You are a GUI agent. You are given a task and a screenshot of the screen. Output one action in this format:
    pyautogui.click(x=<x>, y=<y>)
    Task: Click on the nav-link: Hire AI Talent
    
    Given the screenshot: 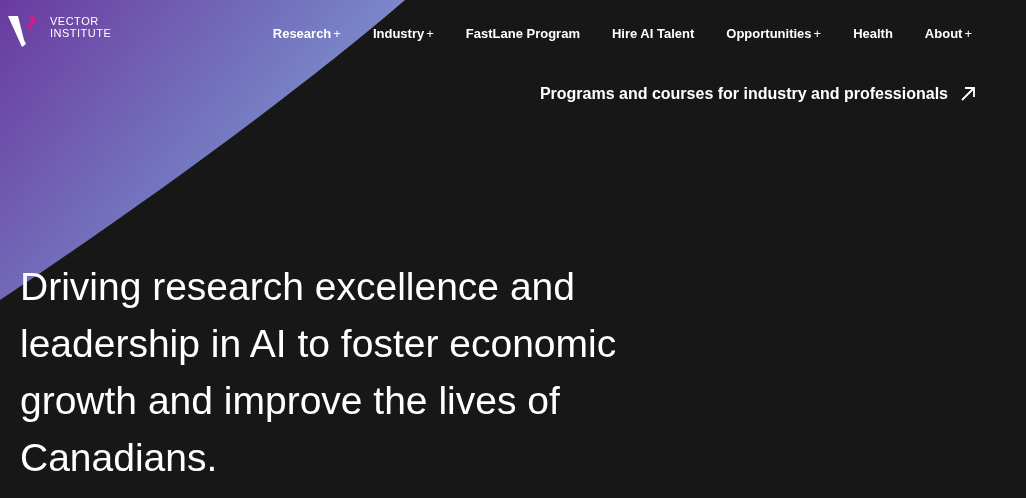 What is the action you would take?
    pyautogui.click(x=653, y=34)
    